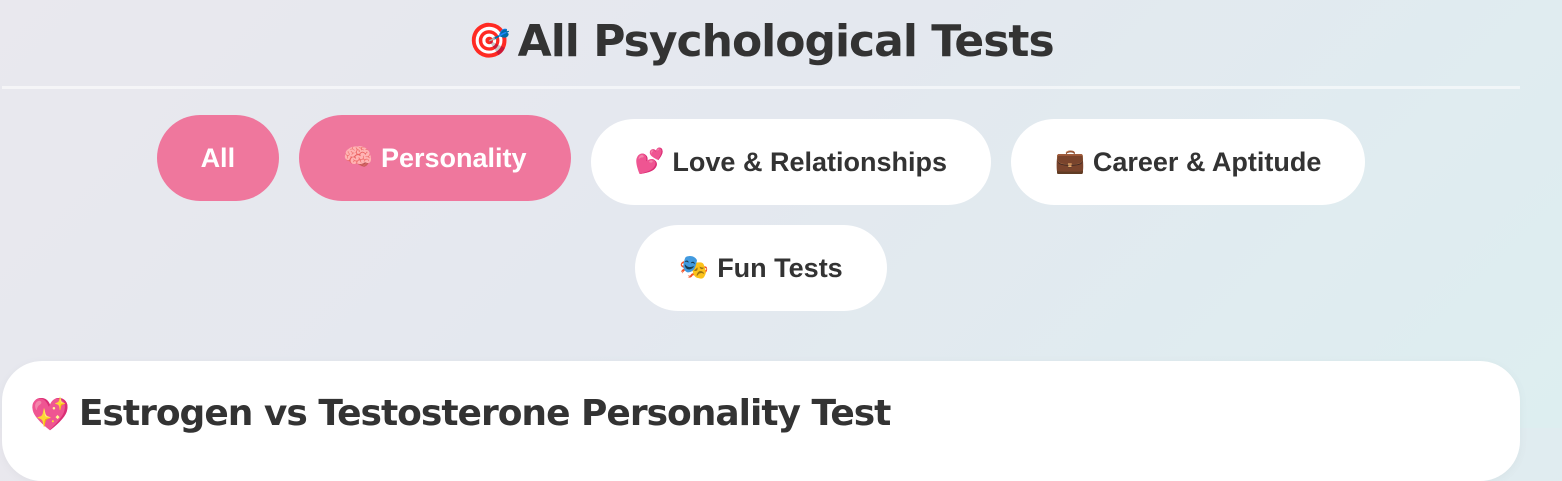 This screenshot has height=481, width=1562. I want to click on brain-icon: 🧠, so click(358, 157).